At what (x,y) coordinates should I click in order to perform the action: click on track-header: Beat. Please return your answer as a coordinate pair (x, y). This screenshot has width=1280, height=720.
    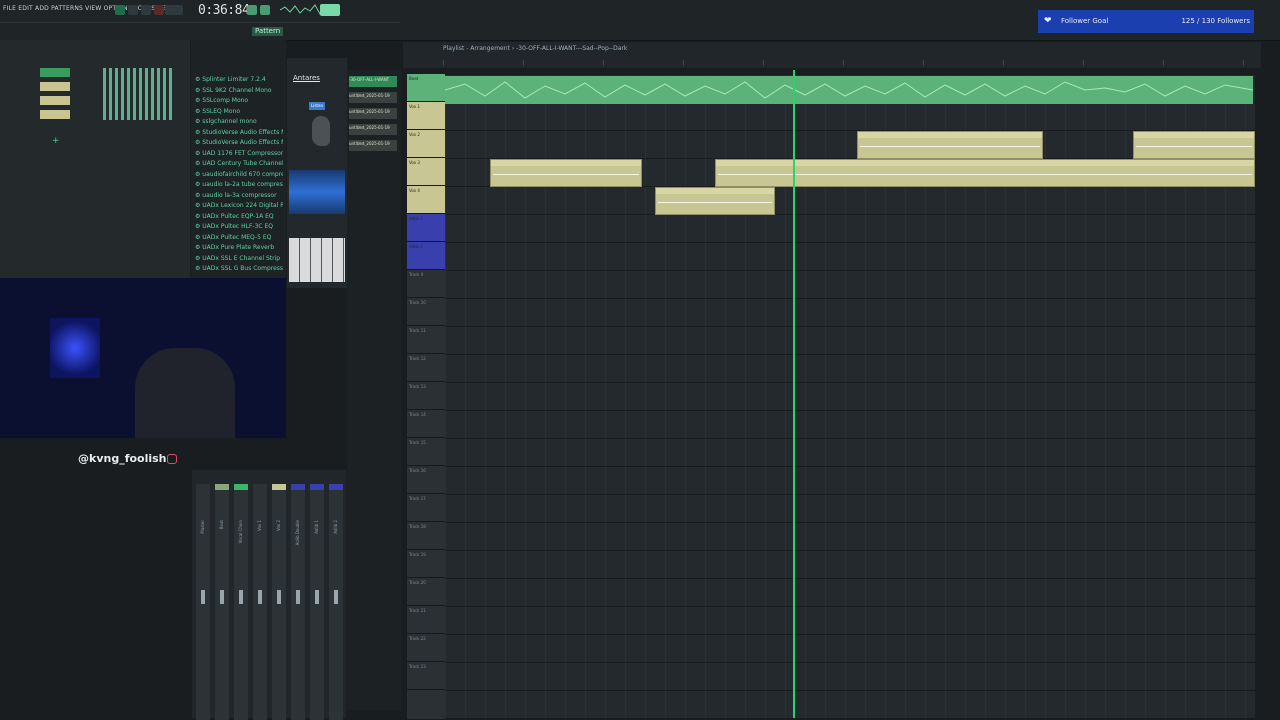
    Looking at the image, I should click on (426, 88).